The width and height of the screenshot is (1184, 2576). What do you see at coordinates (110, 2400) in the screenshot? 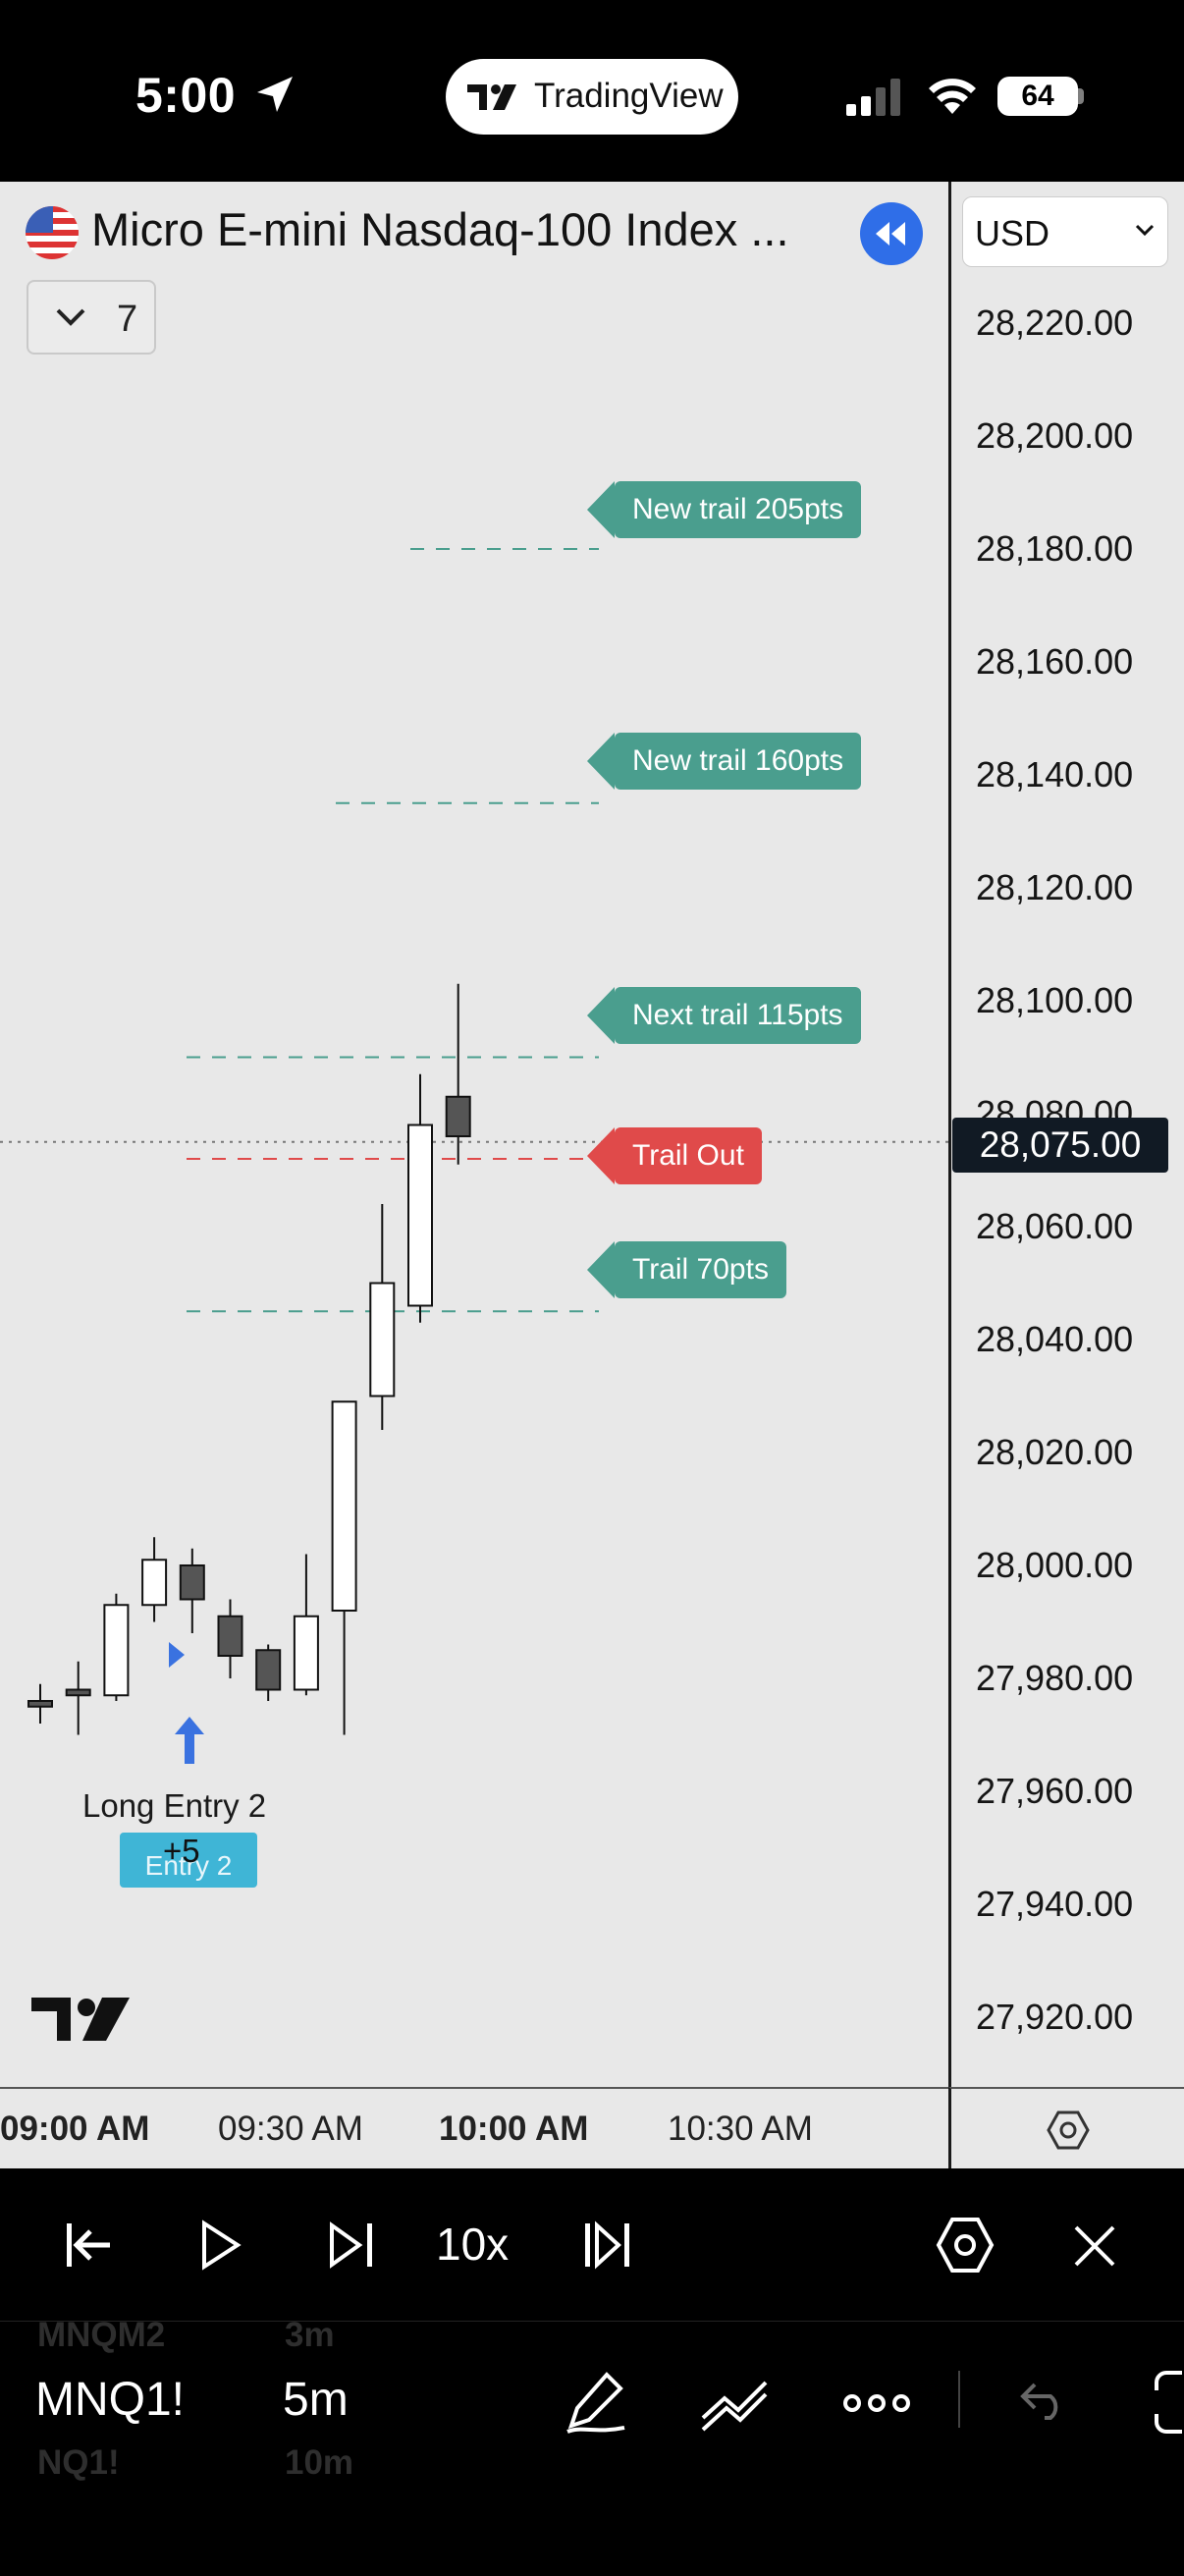
I see `symbol-picker: MNQ1!` at bounding box center [110, 2400].